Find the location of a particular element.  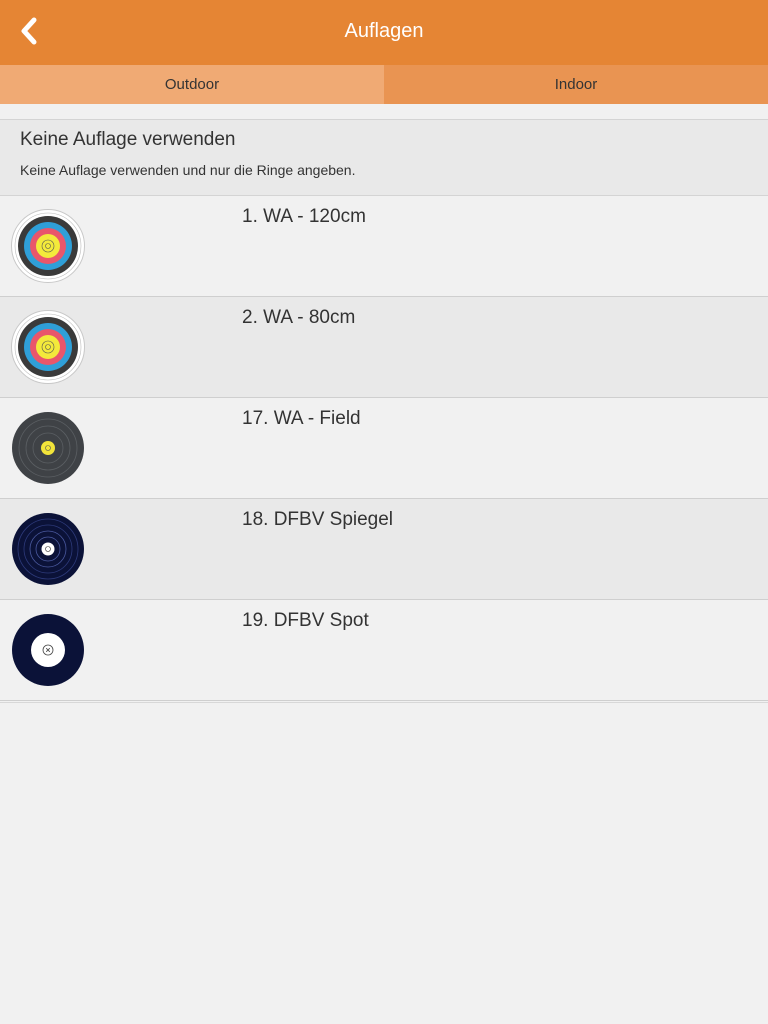

dfbv-spot-target-icon is located at coordinates (48, 650).